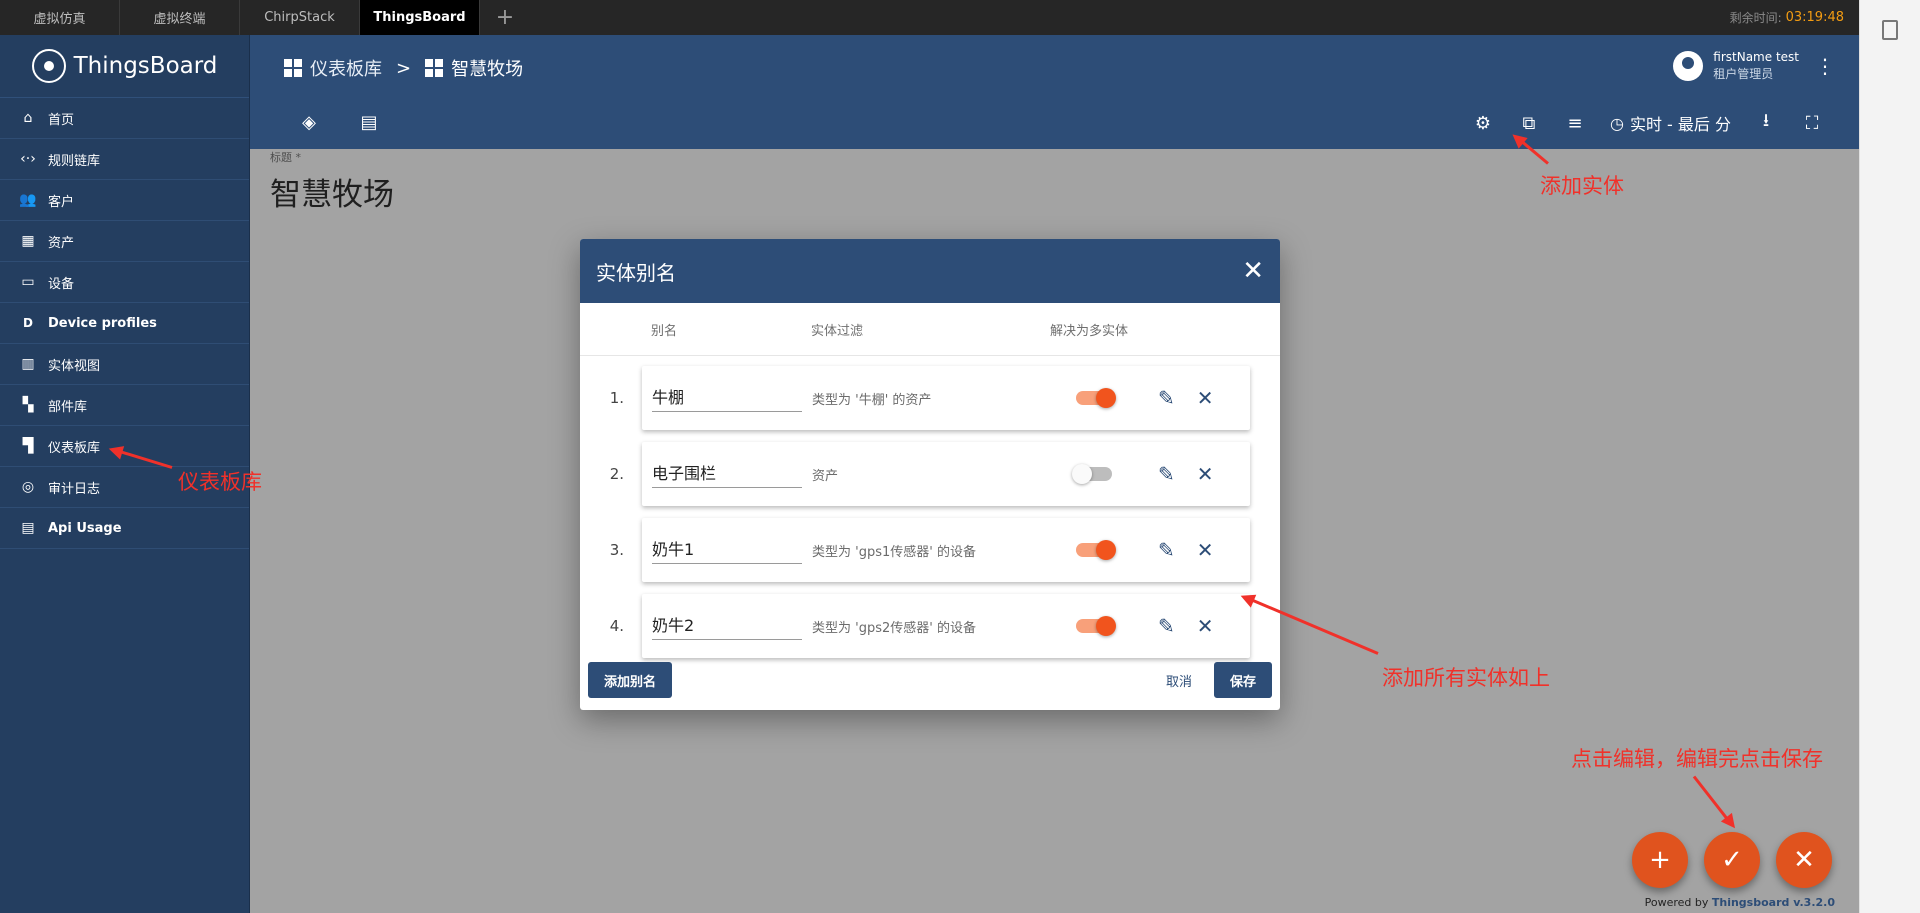  Describe the element at coordinates (1688, 66) in the screenshot. I see `account-circle-icon` at that location.